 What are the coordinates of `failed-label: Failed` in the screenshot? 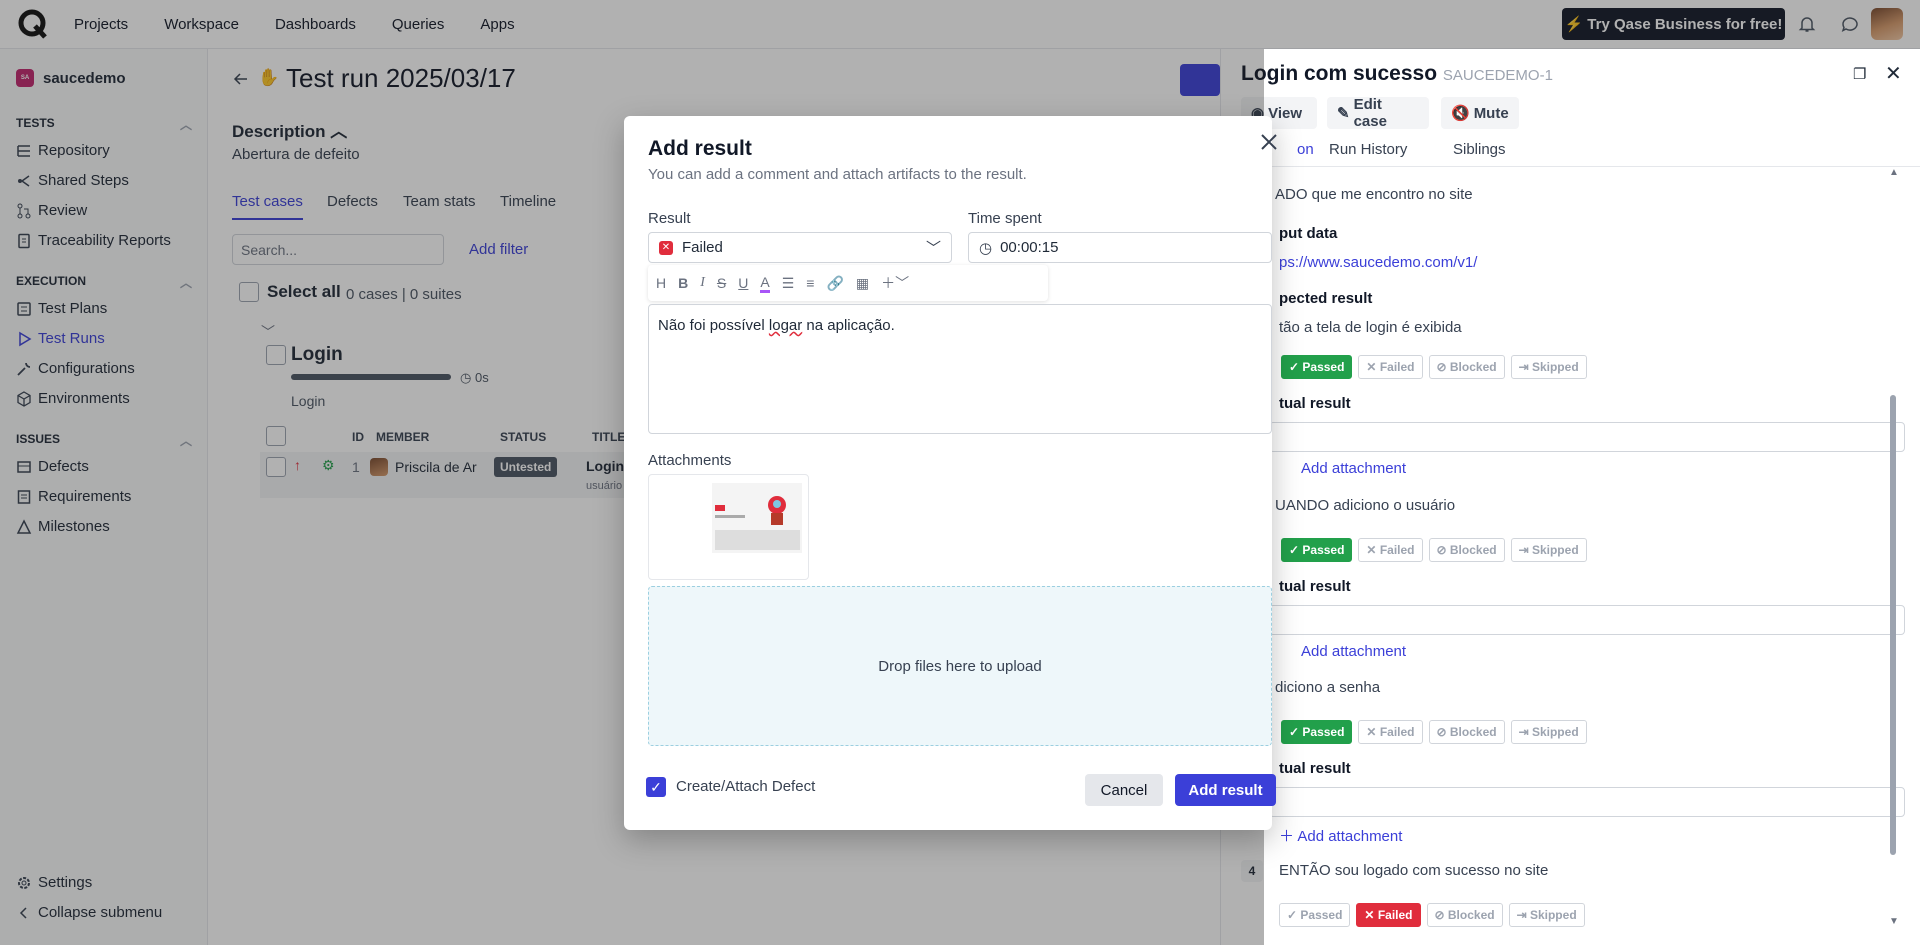 It's located at (1397, 732).